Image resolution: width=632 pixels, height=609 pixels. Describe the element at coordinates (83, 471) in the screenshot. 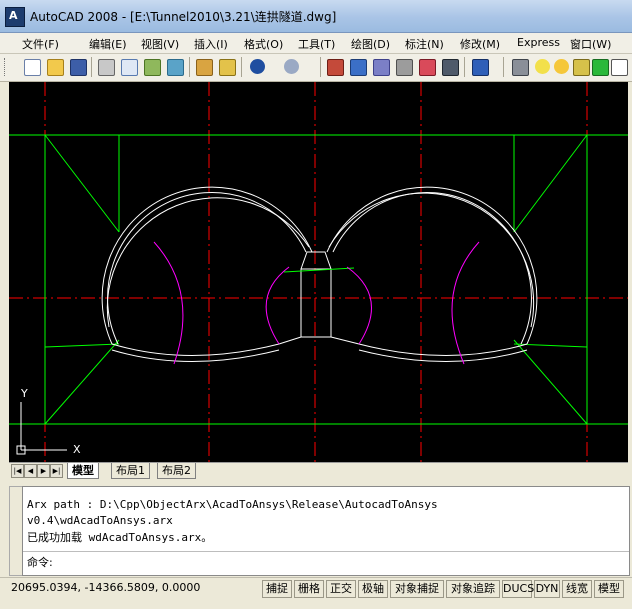

I see `tab-model: 模型` at that location.